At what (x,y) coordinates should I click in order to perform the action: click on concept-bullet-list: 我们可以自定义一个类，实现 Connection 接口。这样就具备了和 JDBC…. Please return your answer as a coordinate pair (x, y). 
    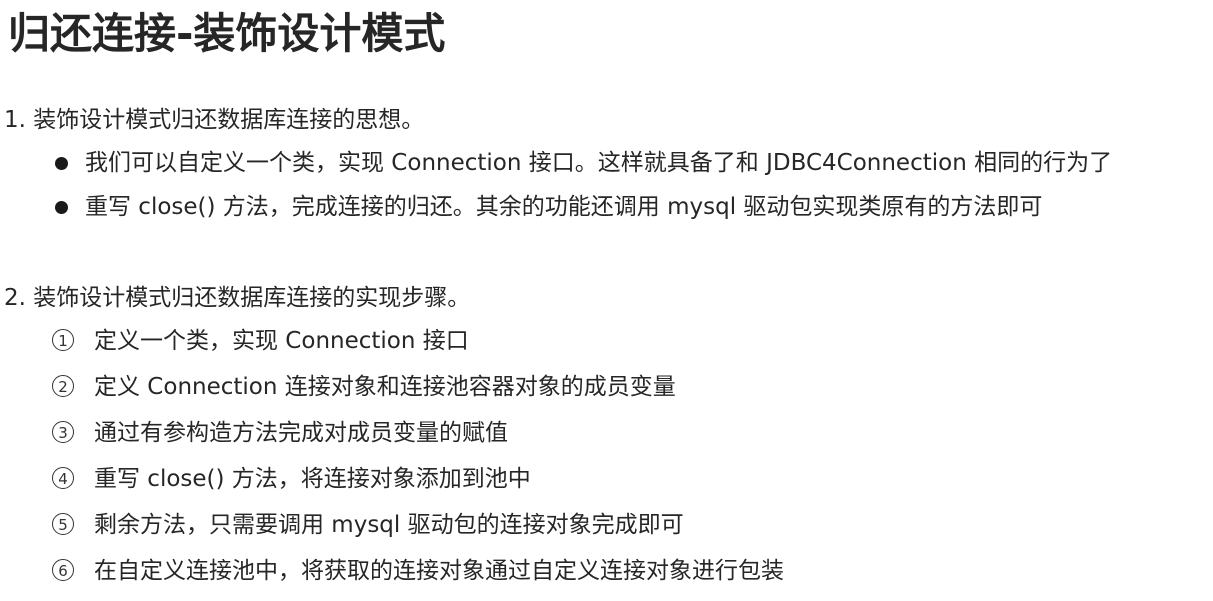
    Looking at the image, I should click on (583, 191).